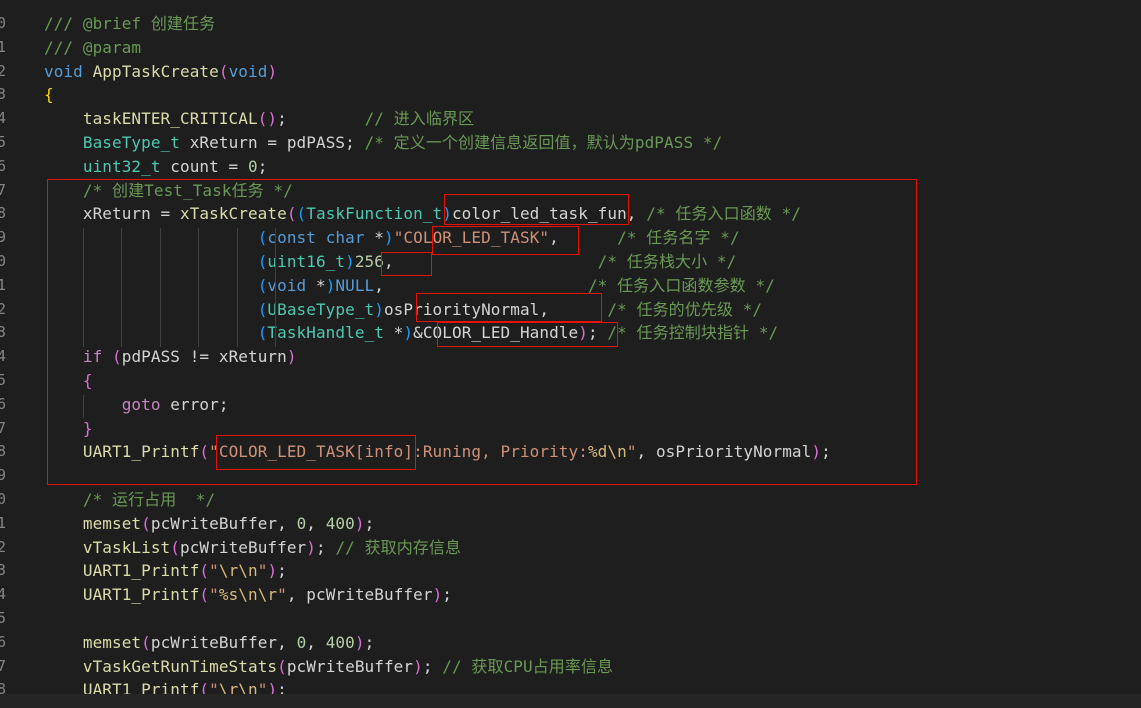  Describe the element at coordinates (570, 701) in the screenshot. I see `panel-border` at that location.